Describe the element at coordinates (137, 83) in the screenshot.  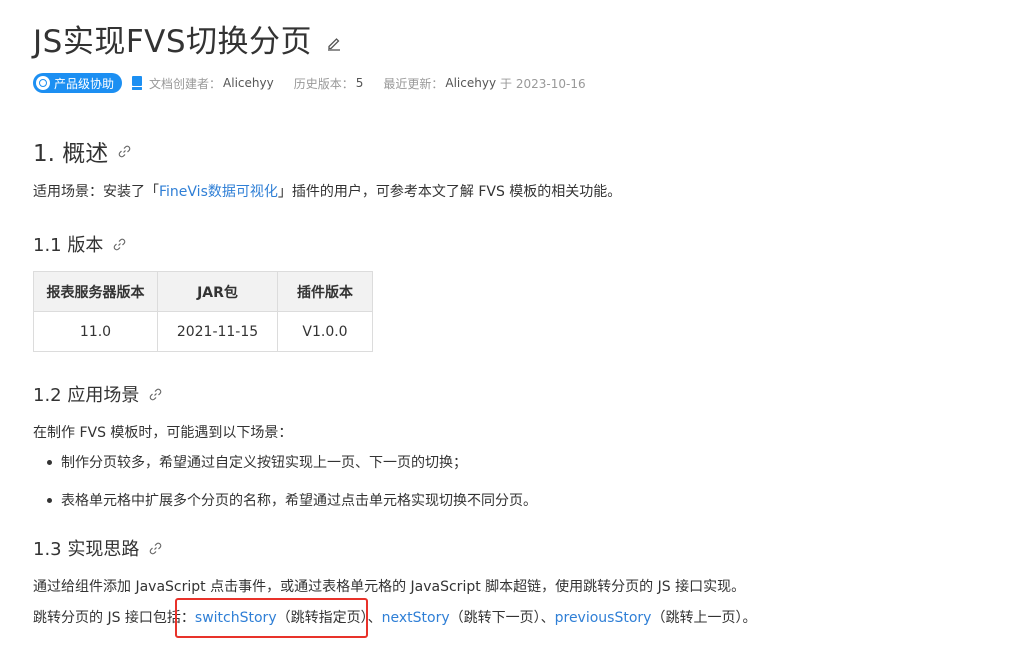
I see `document-icon` at that location.